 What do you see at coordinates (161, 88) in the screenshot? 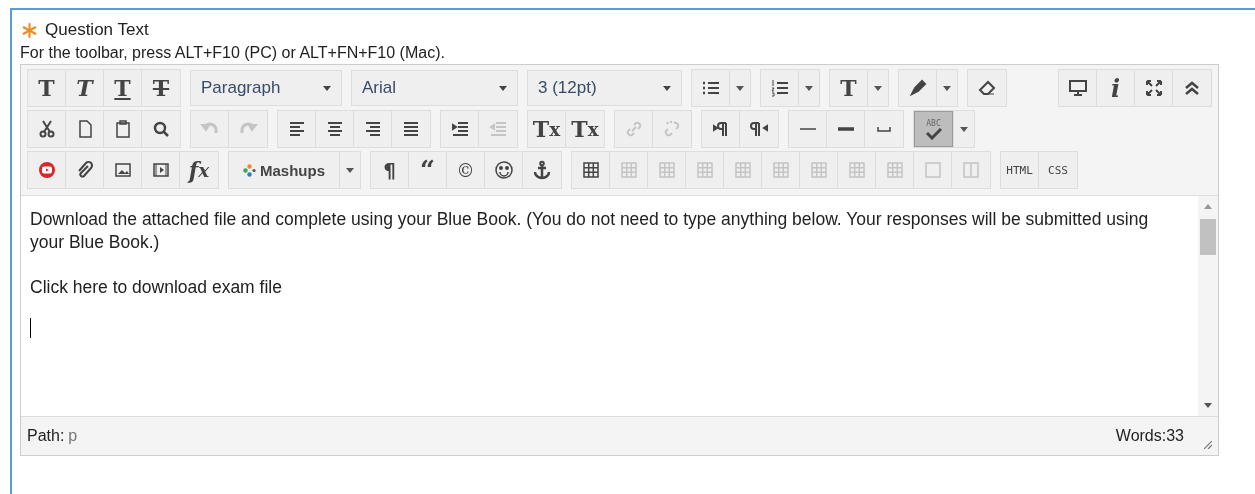
I see `strikethrough-button: T` at bounding box center [161, 88].